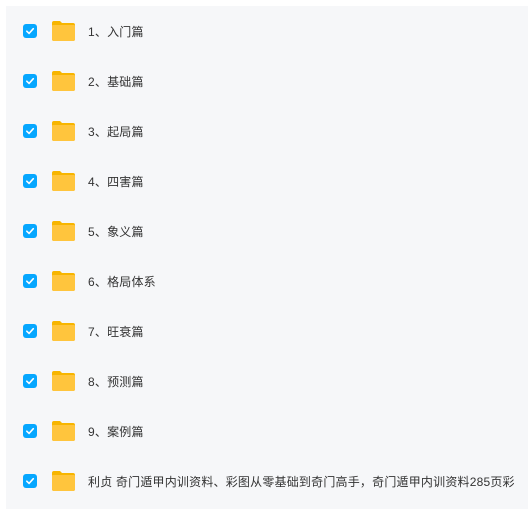 The width and height of the screenshot is (528, 509). What do you see at coordinates (116, 231) in the screenshot?
I see `file-name: 5、象义篇` at bounding box center [116, 231].